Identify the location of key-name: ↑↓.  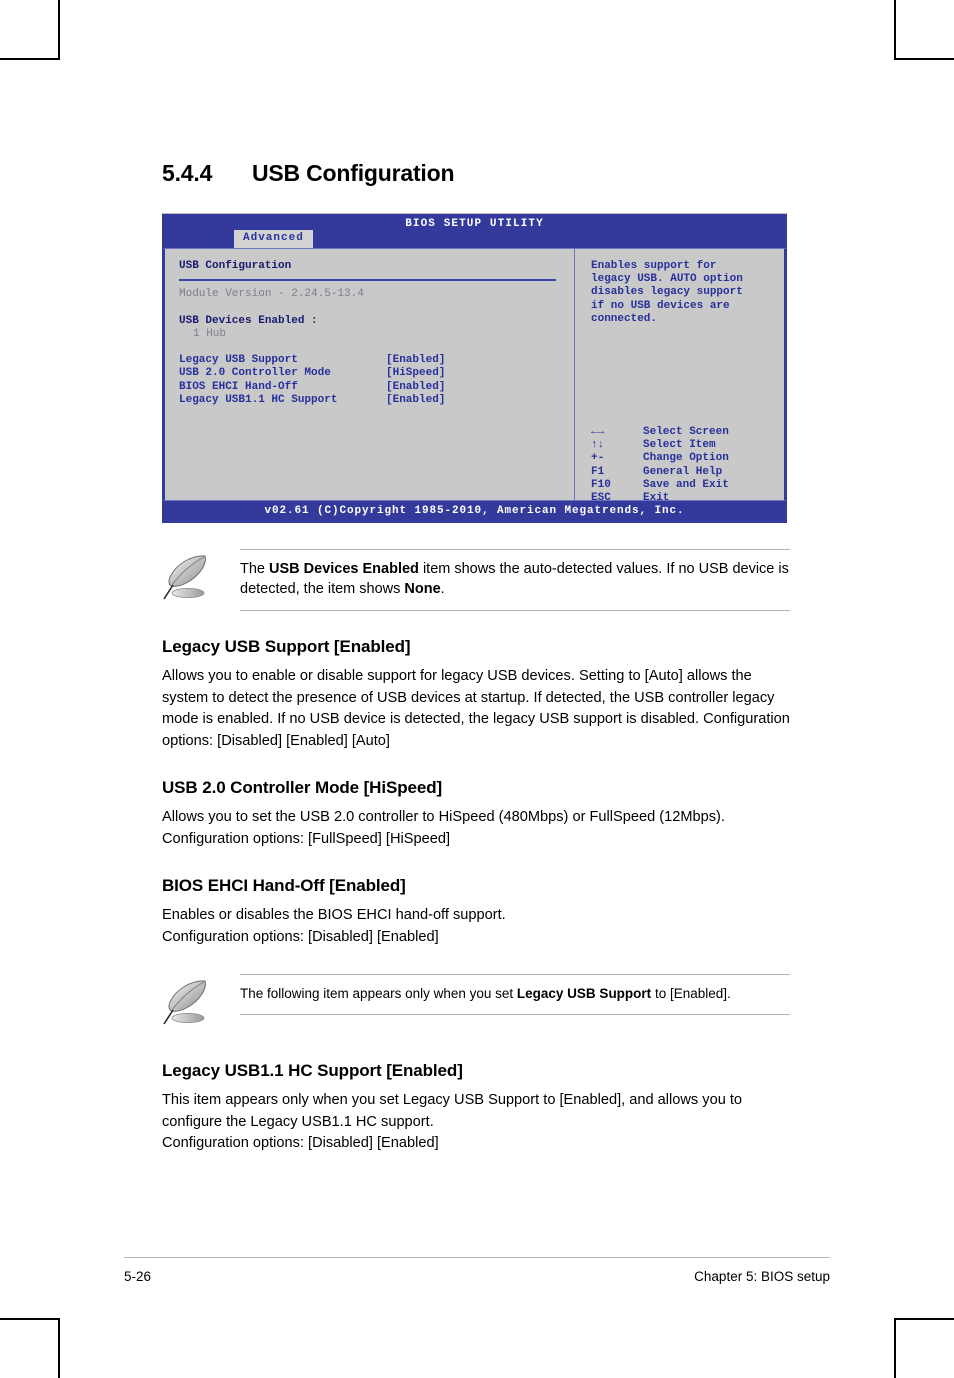
(598, 445).